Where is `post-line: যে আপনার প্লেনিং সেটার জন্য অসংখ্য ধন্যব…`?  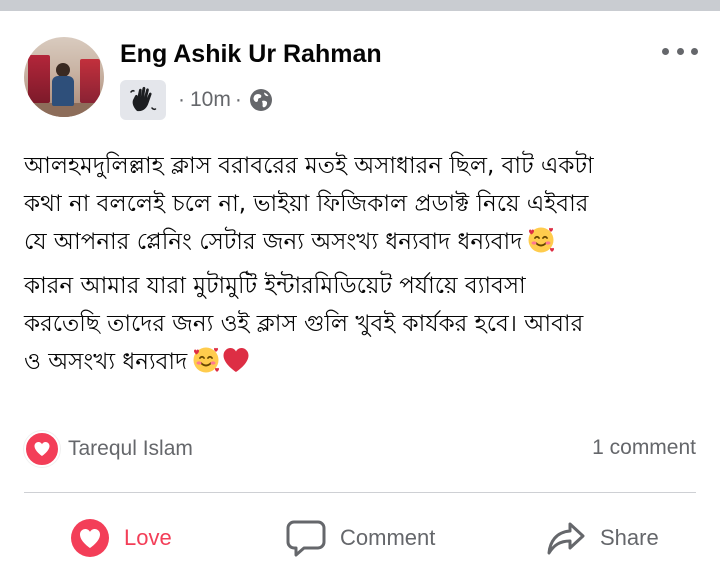
post-line: যে আপনার প্লেনিং সেটার জন্য অসংখ্য ধন্যব… is located at coordinates (364, 245).